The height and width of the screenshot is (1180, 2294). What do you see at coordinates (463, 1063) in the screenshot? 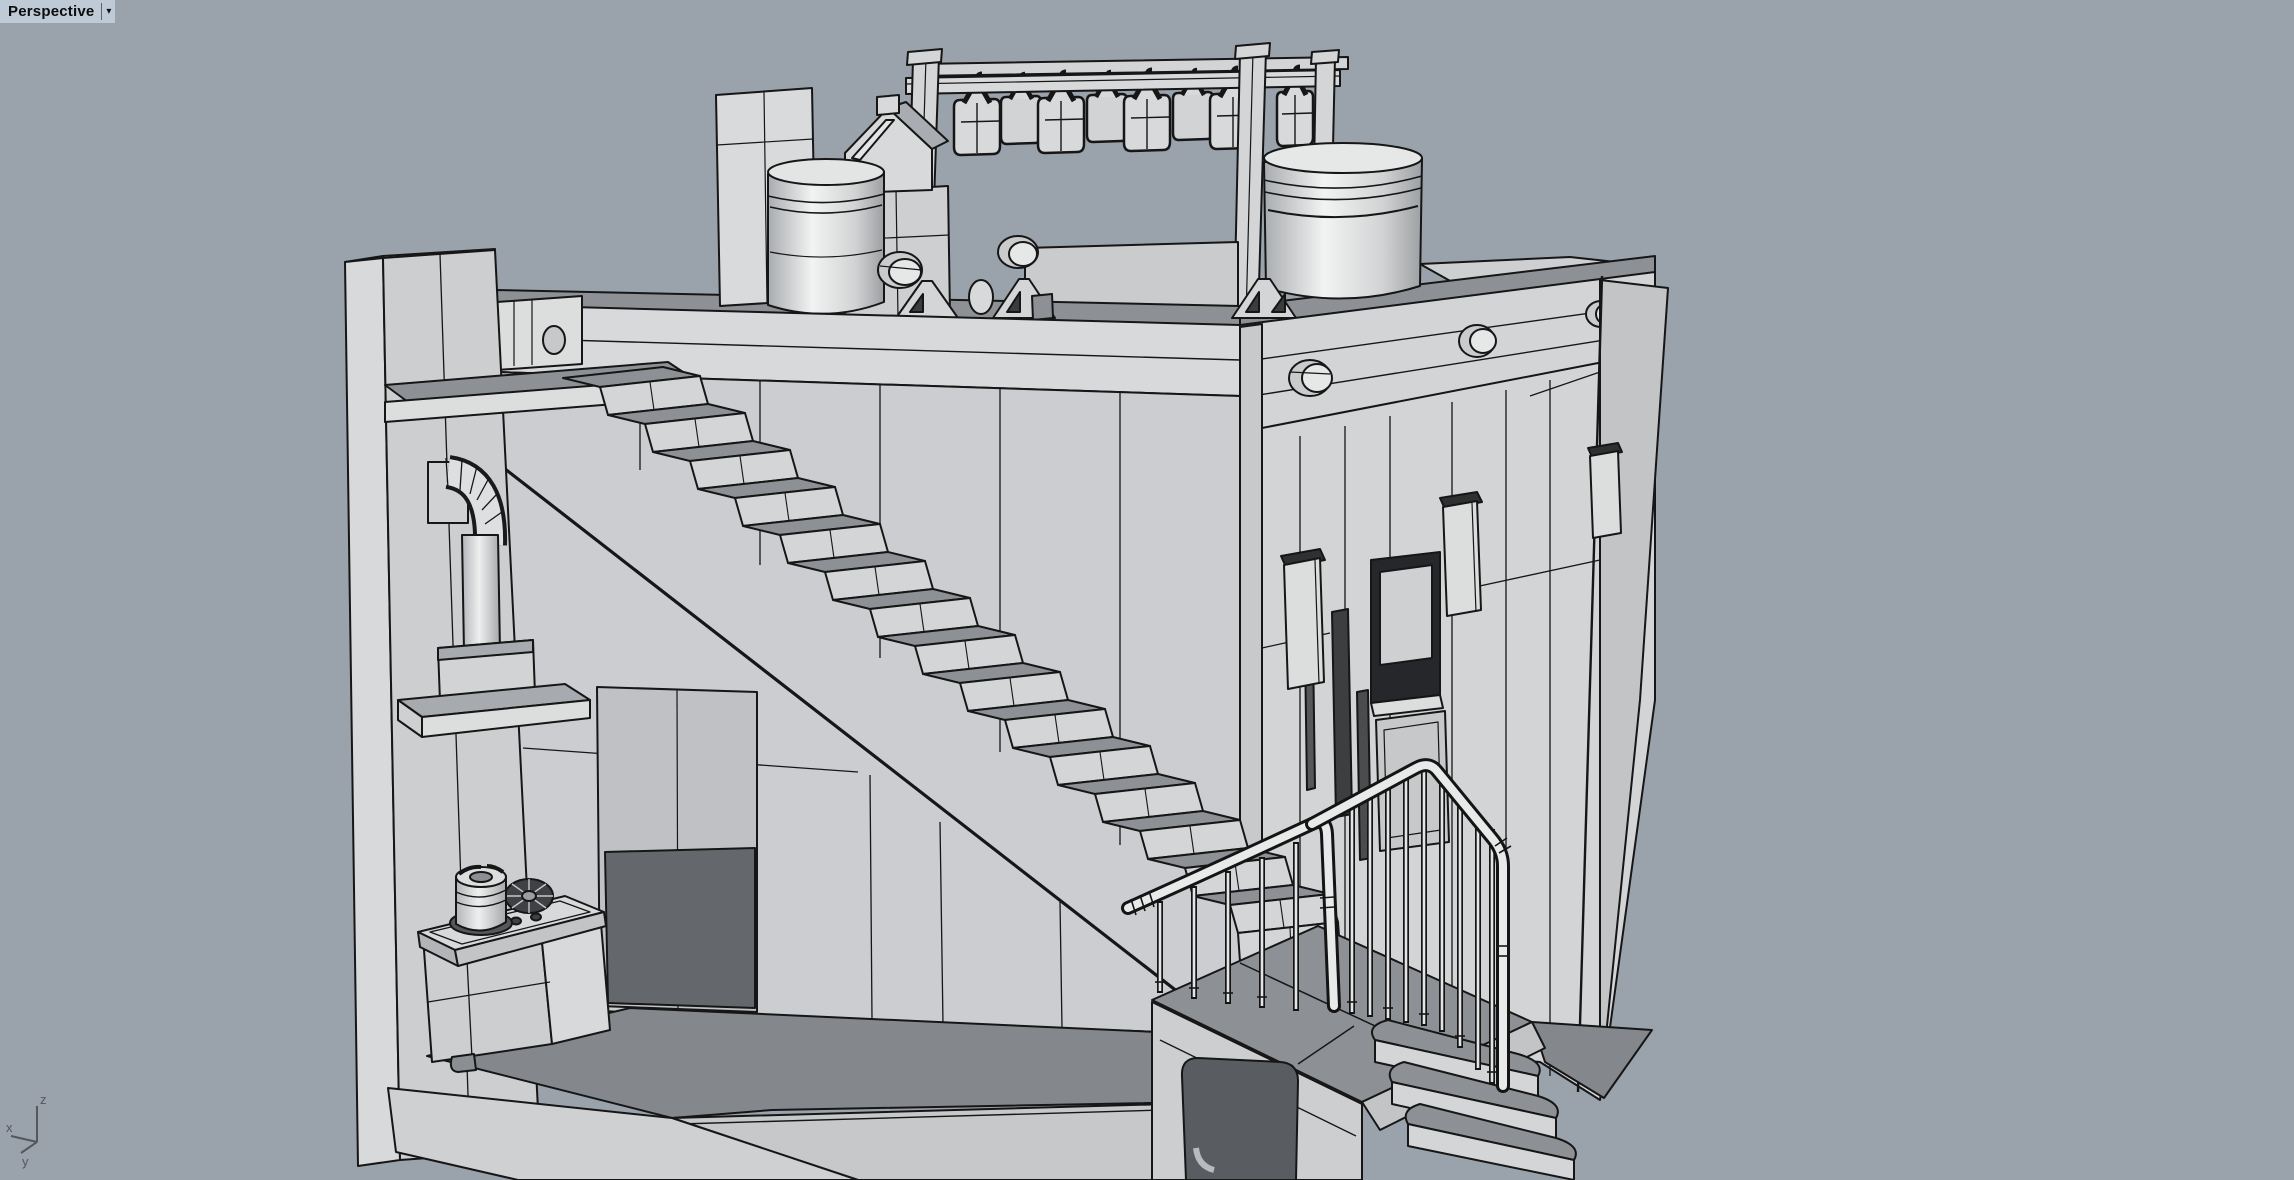
I see `stove-pedal` at bounding box center [463, 1063].